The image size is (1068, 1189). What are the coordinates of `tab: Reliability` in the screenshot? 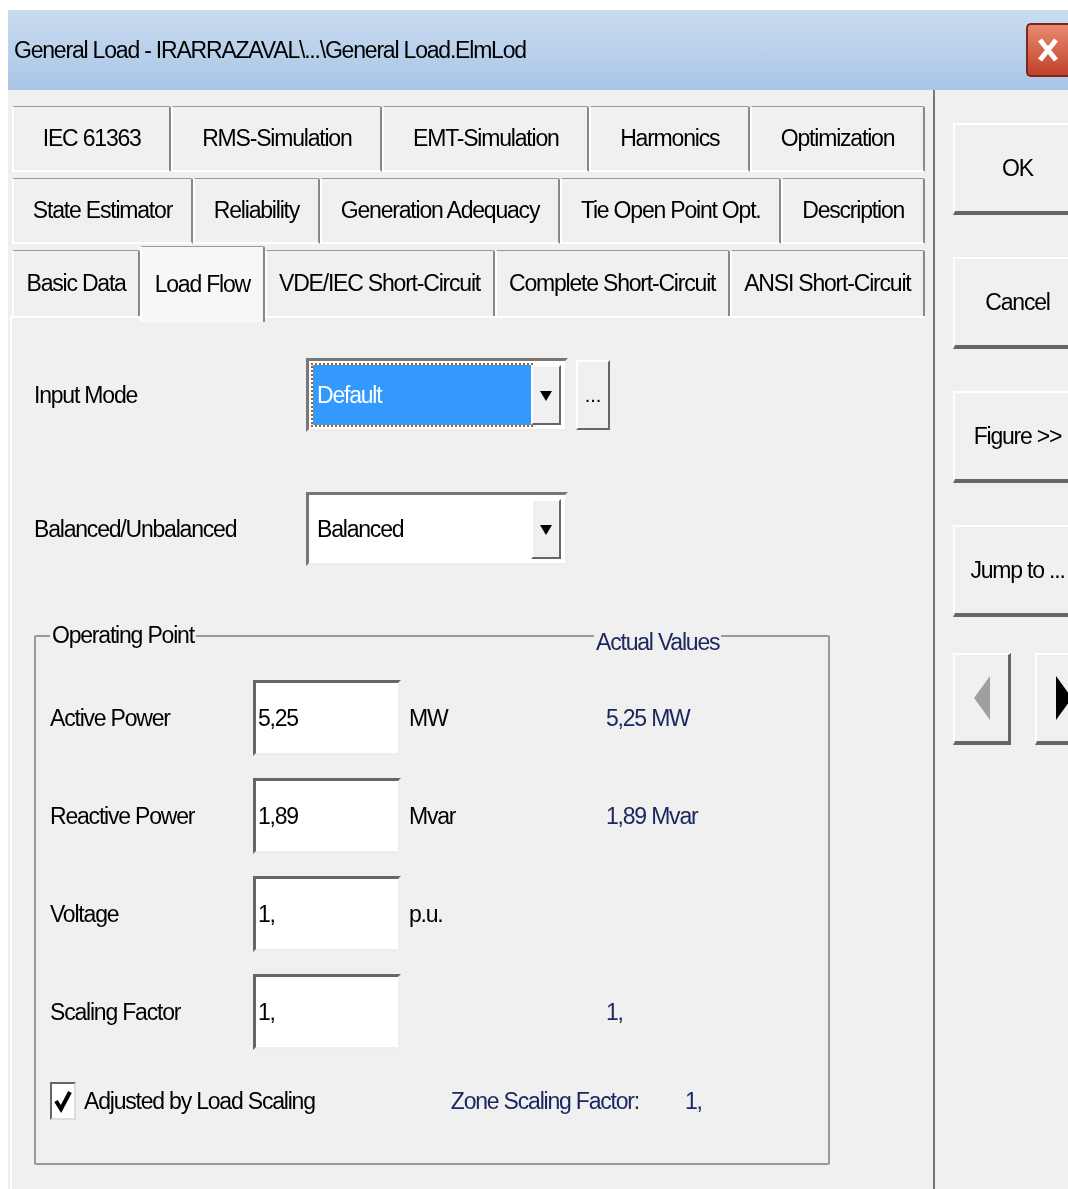 It's located at (256, 211).